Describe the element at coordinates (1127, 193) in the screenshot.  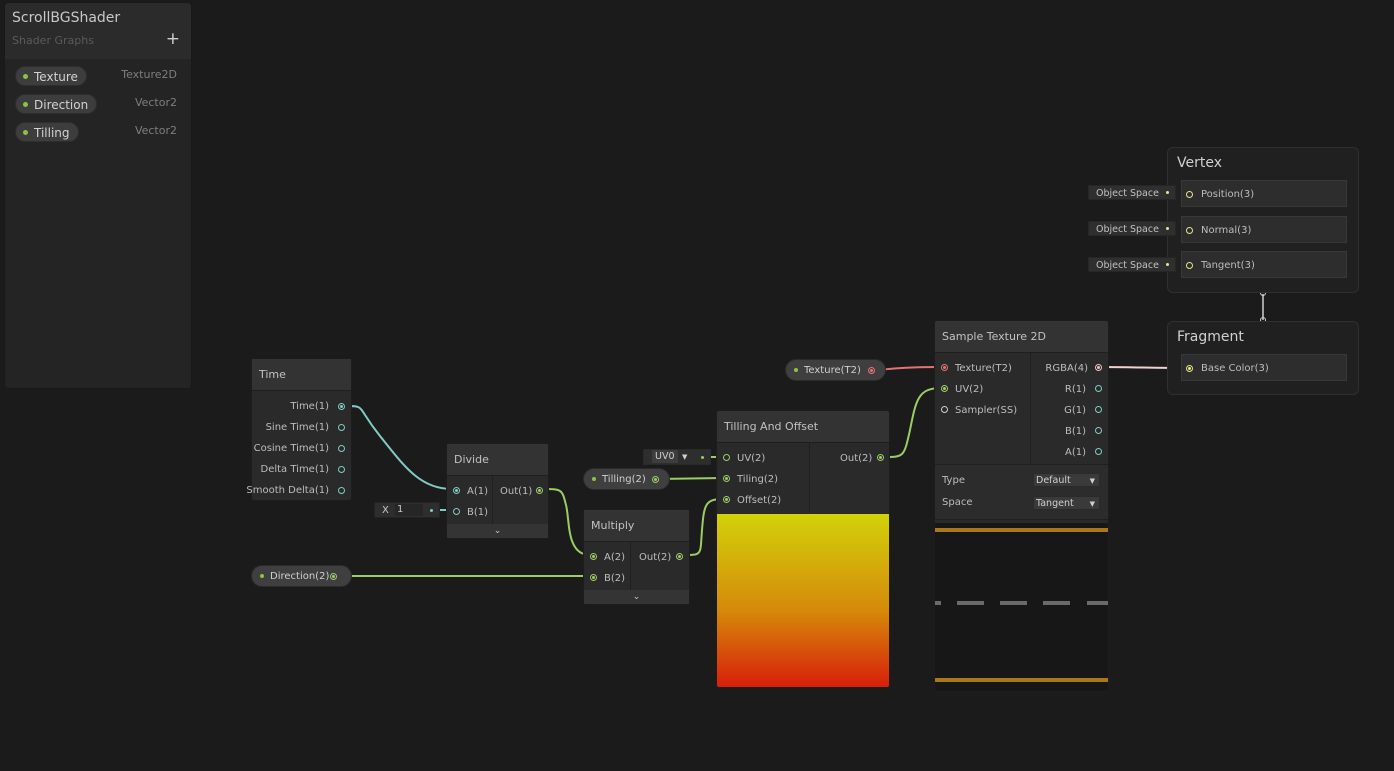
I see `space-value: Object Space` at that location.